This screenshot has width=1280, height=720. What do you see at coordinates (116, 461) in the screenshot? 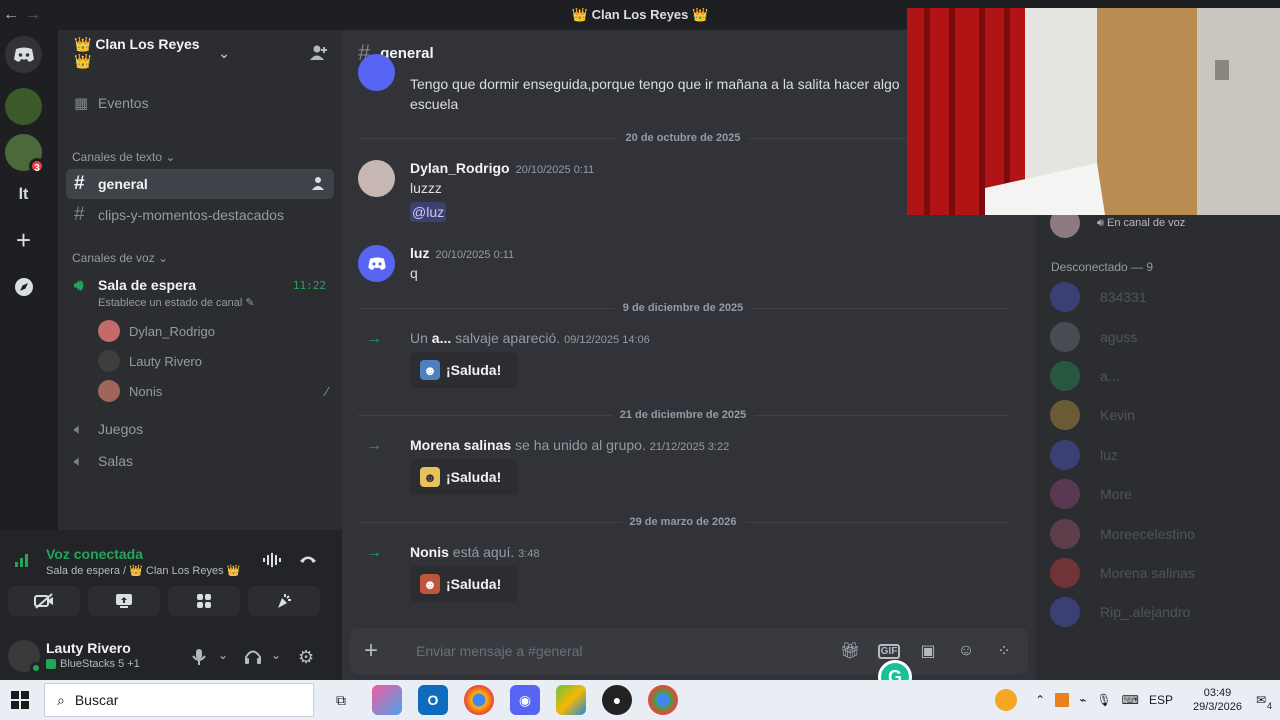
I see `voice-channel-label: Salas` at bounding box center [116, 461].